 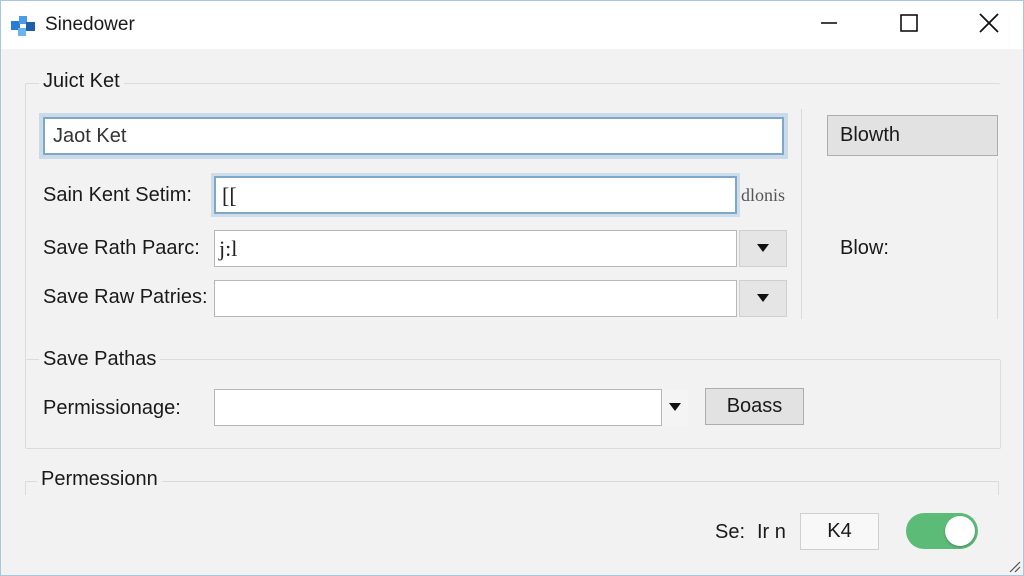 I want to click on group-box-permission-right, so click(x=998, y=488).